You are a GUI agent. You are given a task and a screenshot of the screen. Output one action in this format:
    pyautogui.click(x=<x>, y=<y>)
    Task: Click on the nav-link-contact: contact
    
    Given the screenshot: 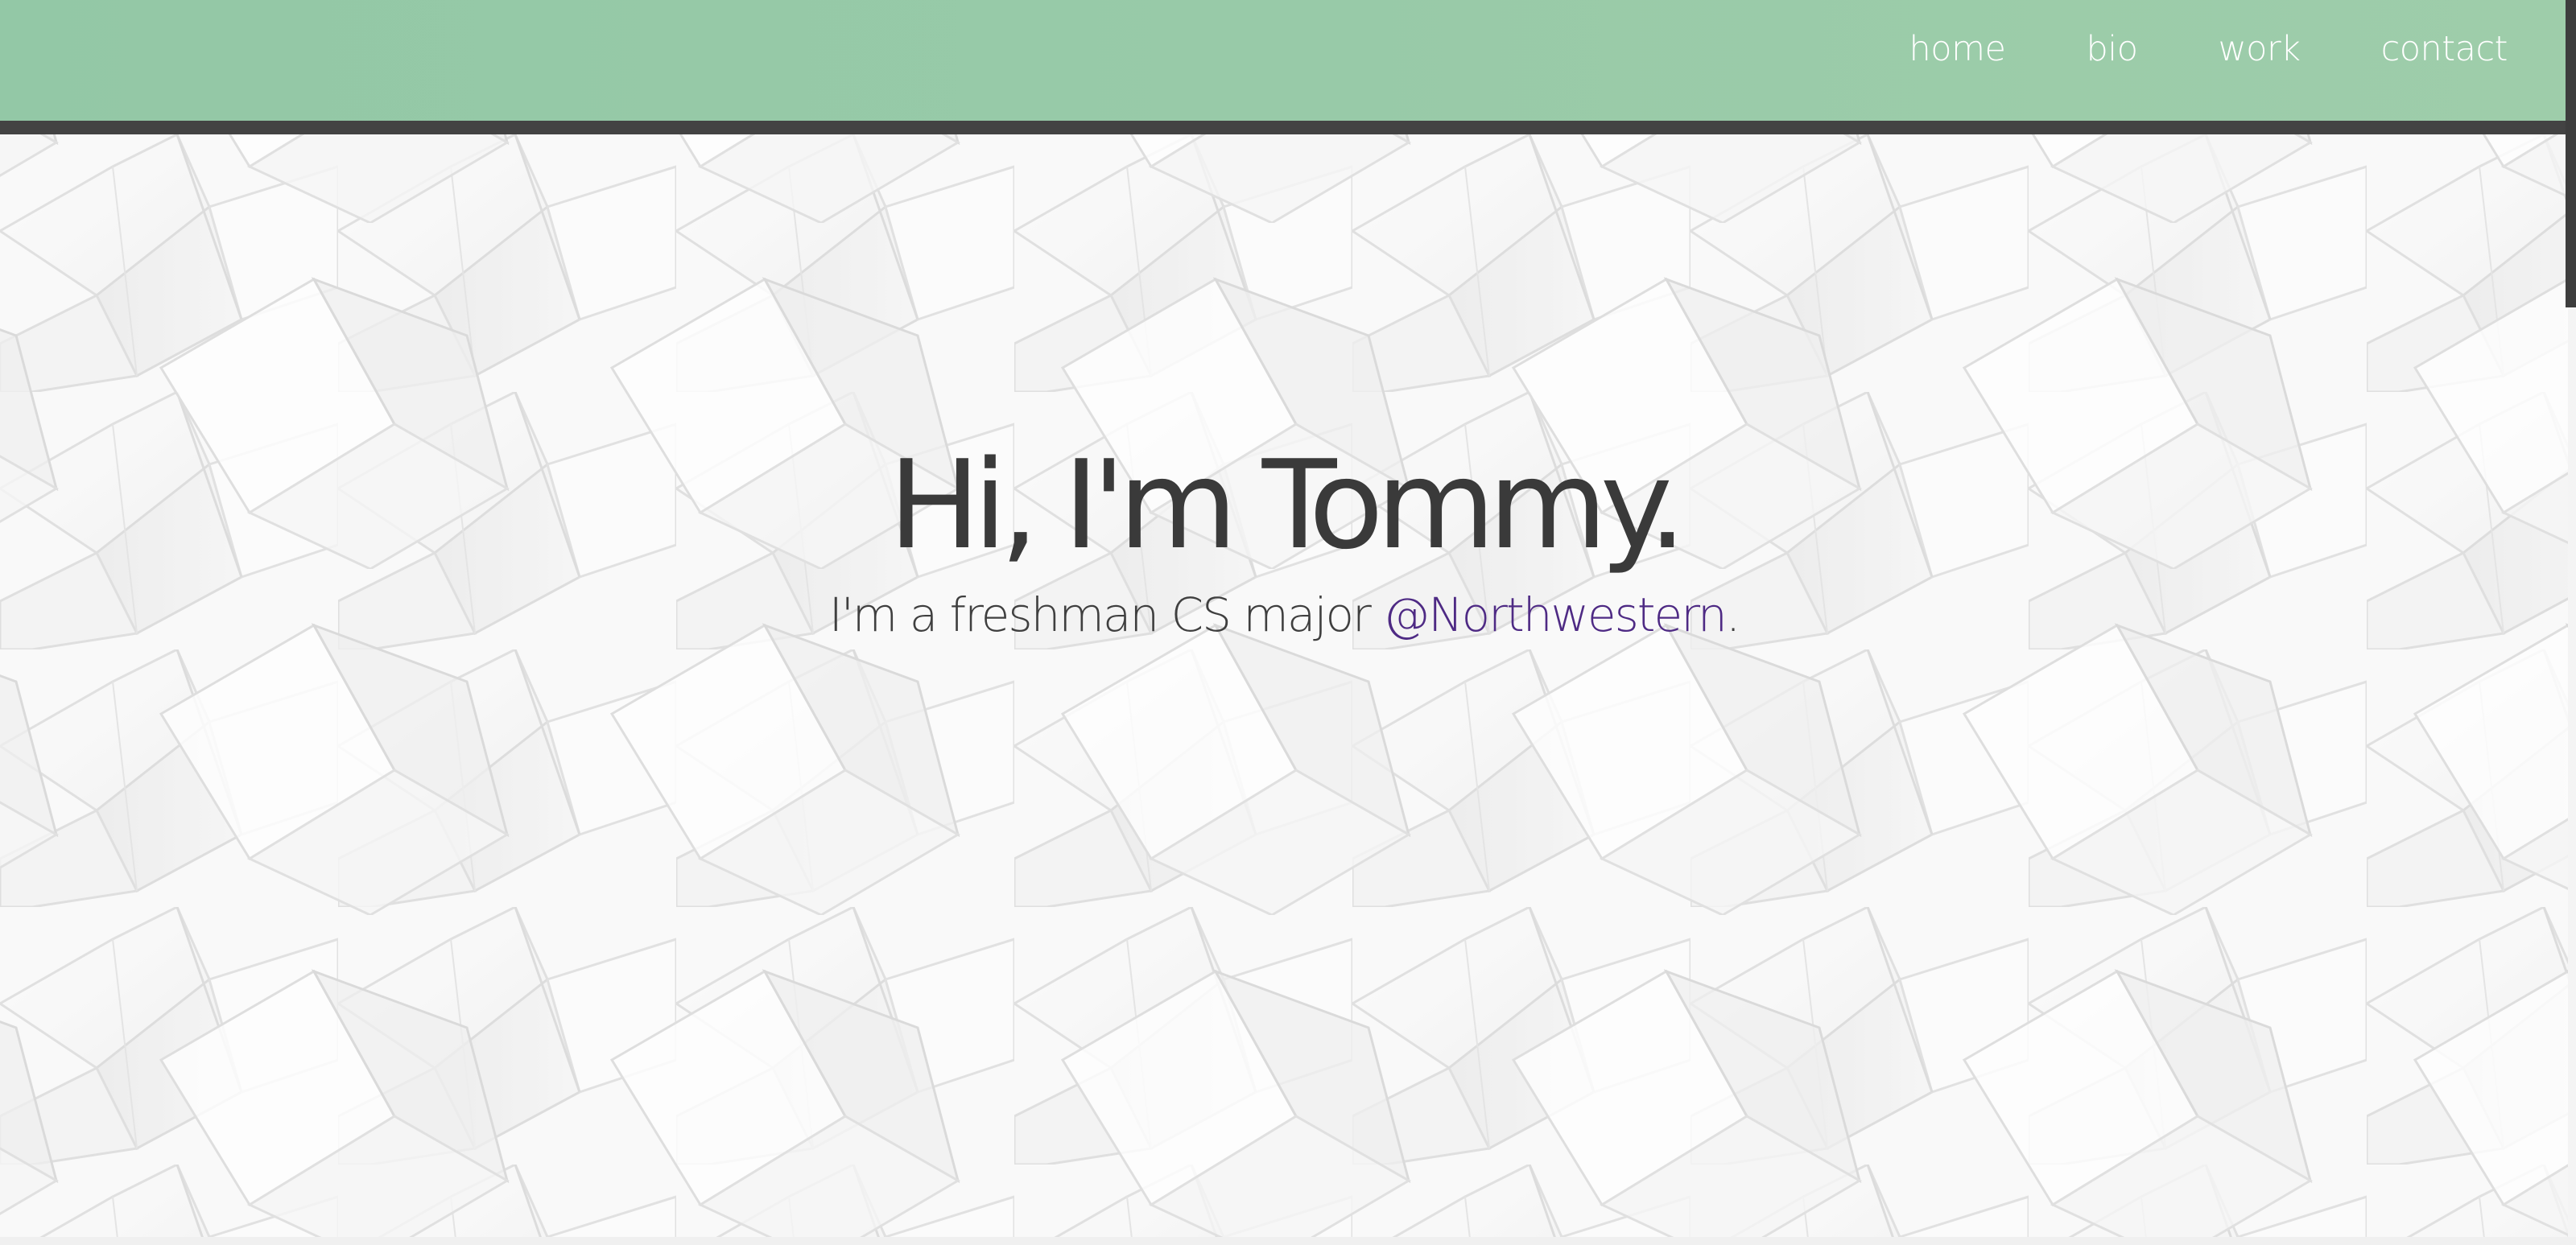 What is the action you would take?
    pyautogui.click(x=2444, y=49)
    